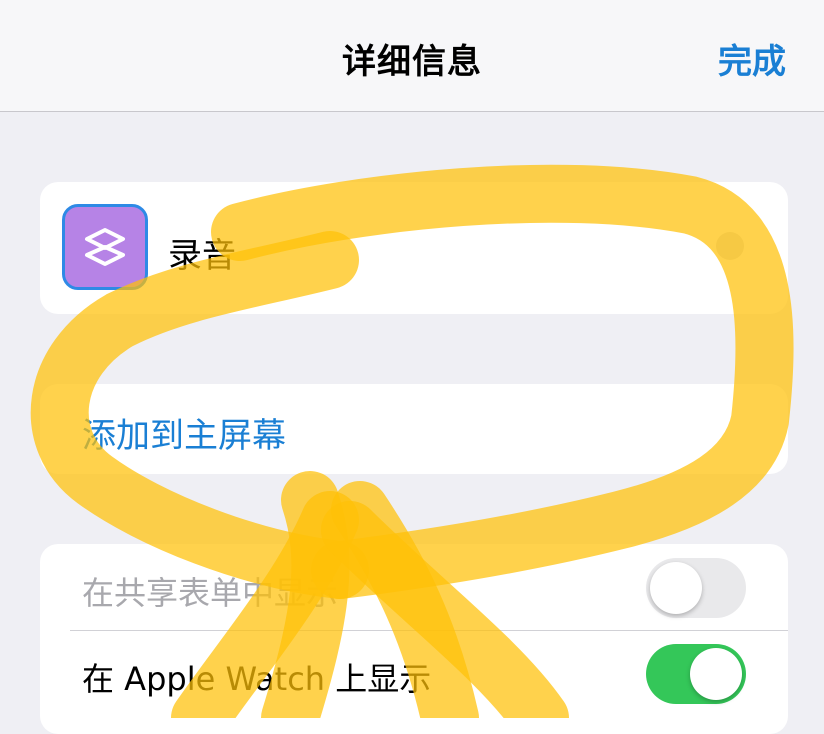 The image size is (824, 734). I want to click on shortcuts-layers-icon, so click(105, 247).